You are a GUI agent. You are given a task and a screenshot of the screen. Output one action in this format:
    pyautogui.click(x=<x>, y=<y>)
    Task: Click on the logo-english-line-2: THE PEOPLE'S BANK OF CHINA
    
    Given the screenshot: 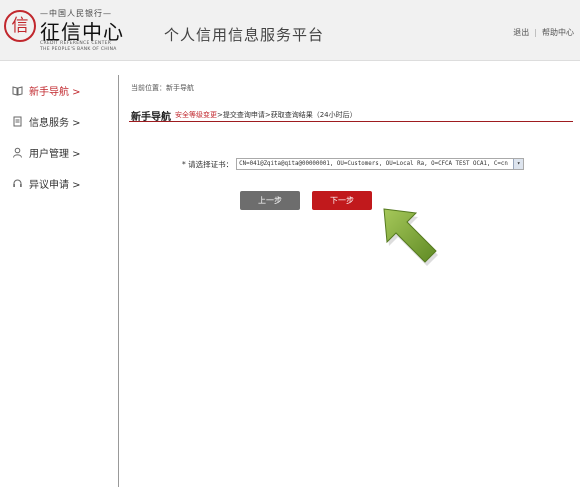 What is the action you would take?
    pyautogui.click(x=78, y=49)
    